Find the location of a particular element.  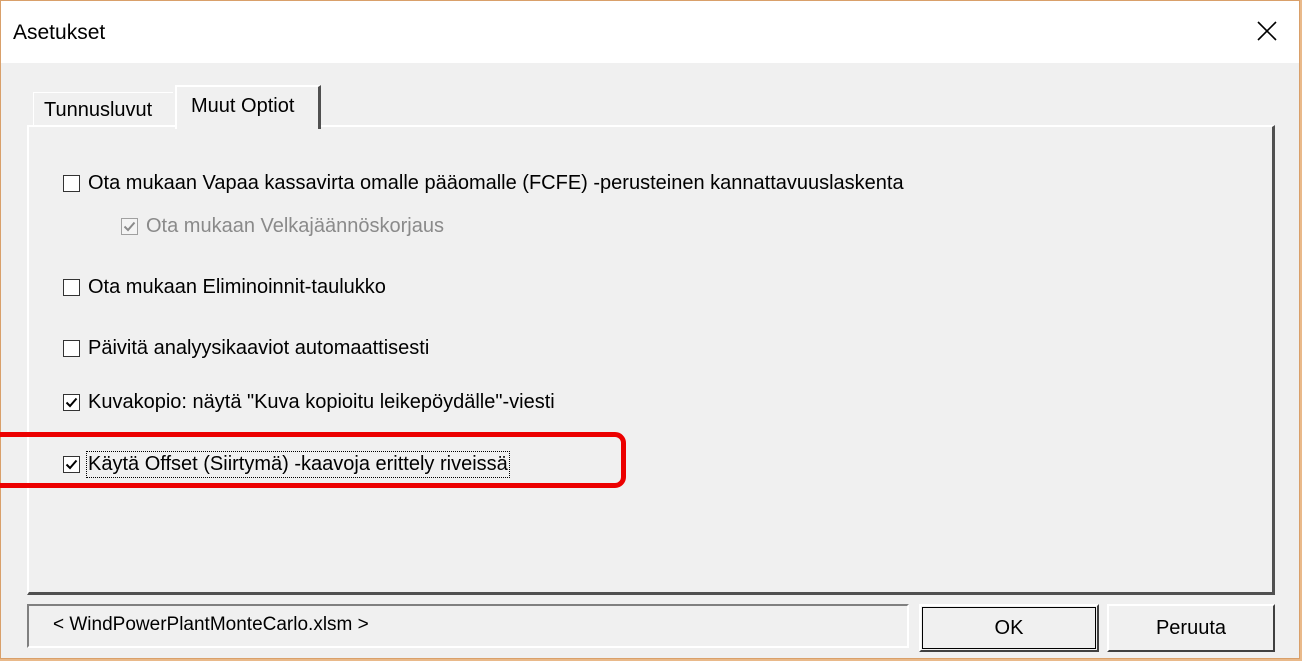

close-icon is located at coordinates (1267, 31).